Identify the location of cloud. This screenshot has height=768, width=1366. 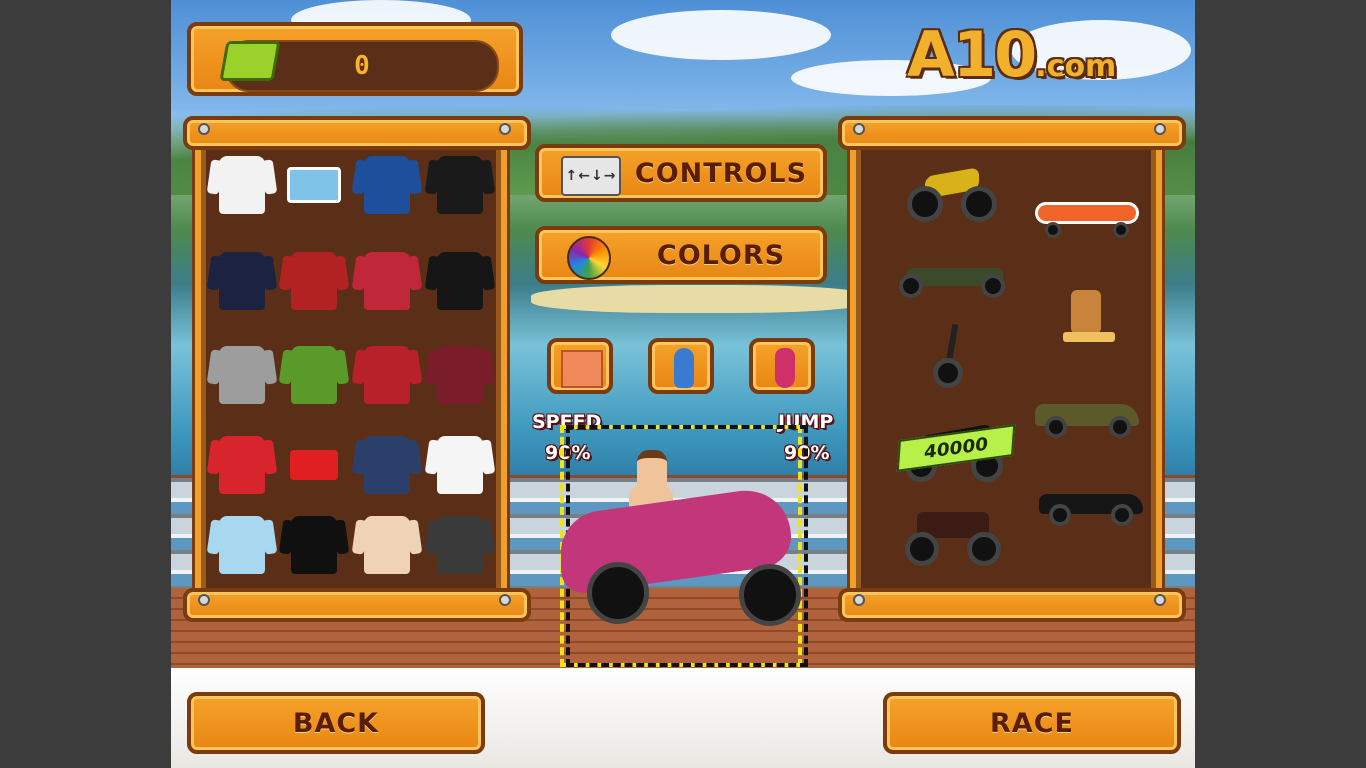
(721, 35).